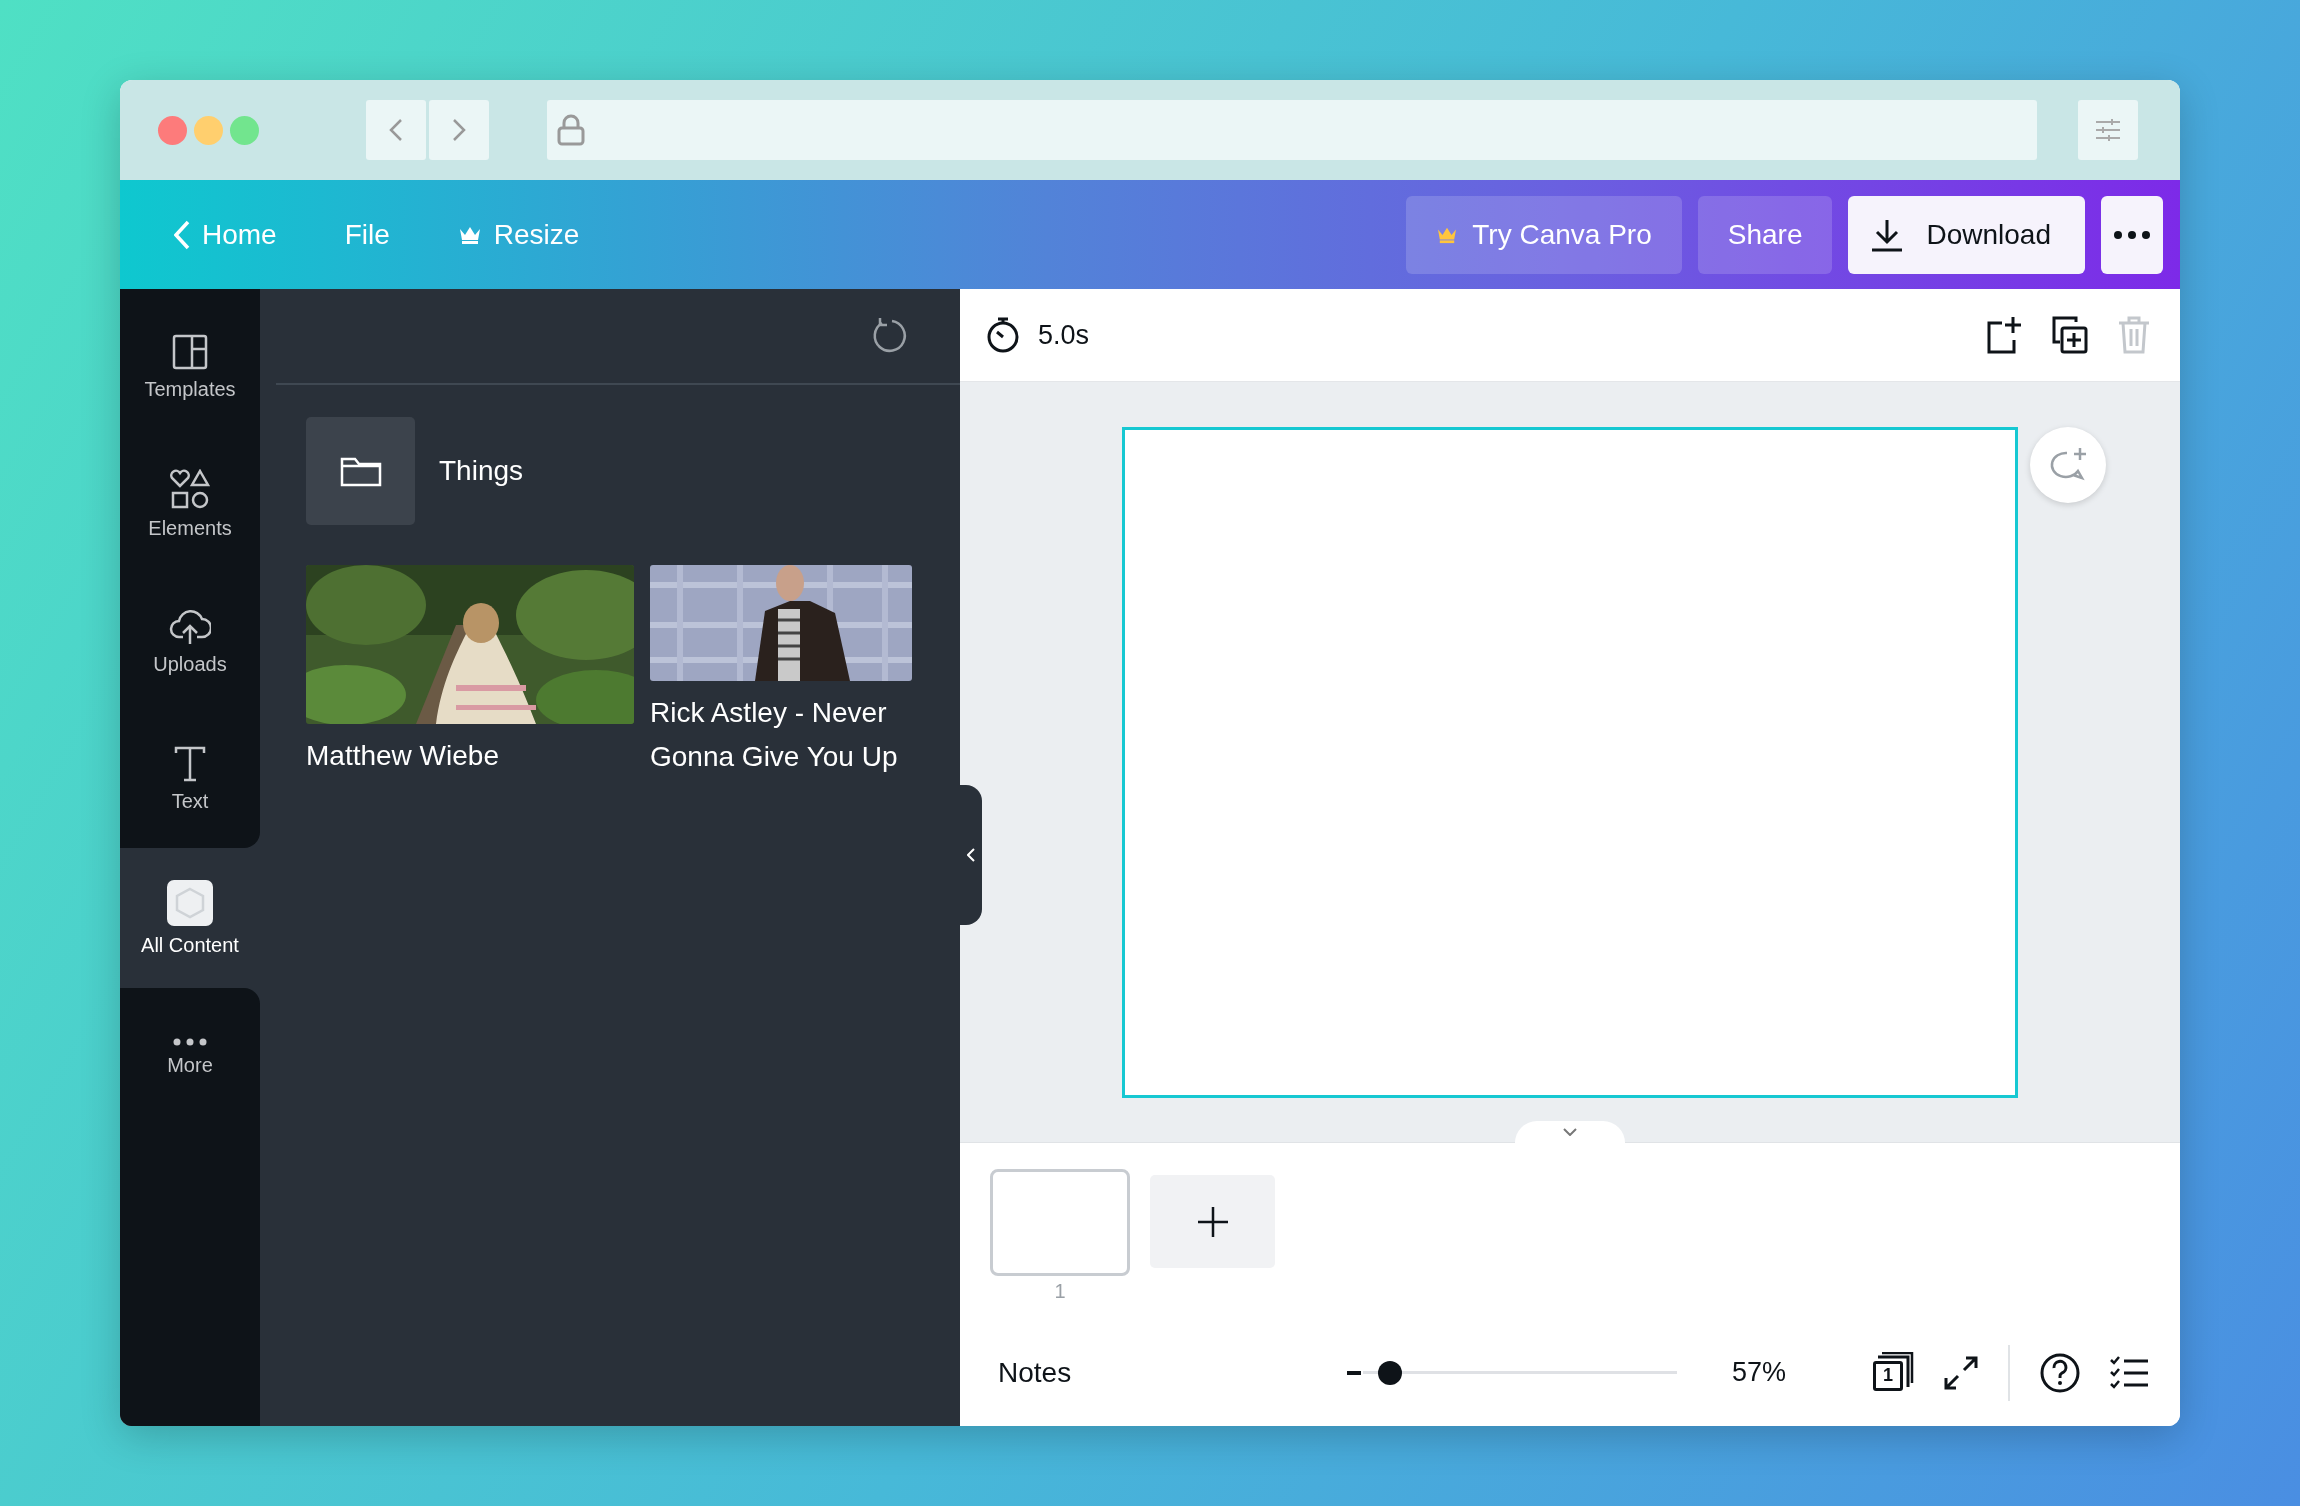  Describe the element at coordinates (403, 756) in the screenshot. I see `media-caption: Matthew Wiebe` at that location.